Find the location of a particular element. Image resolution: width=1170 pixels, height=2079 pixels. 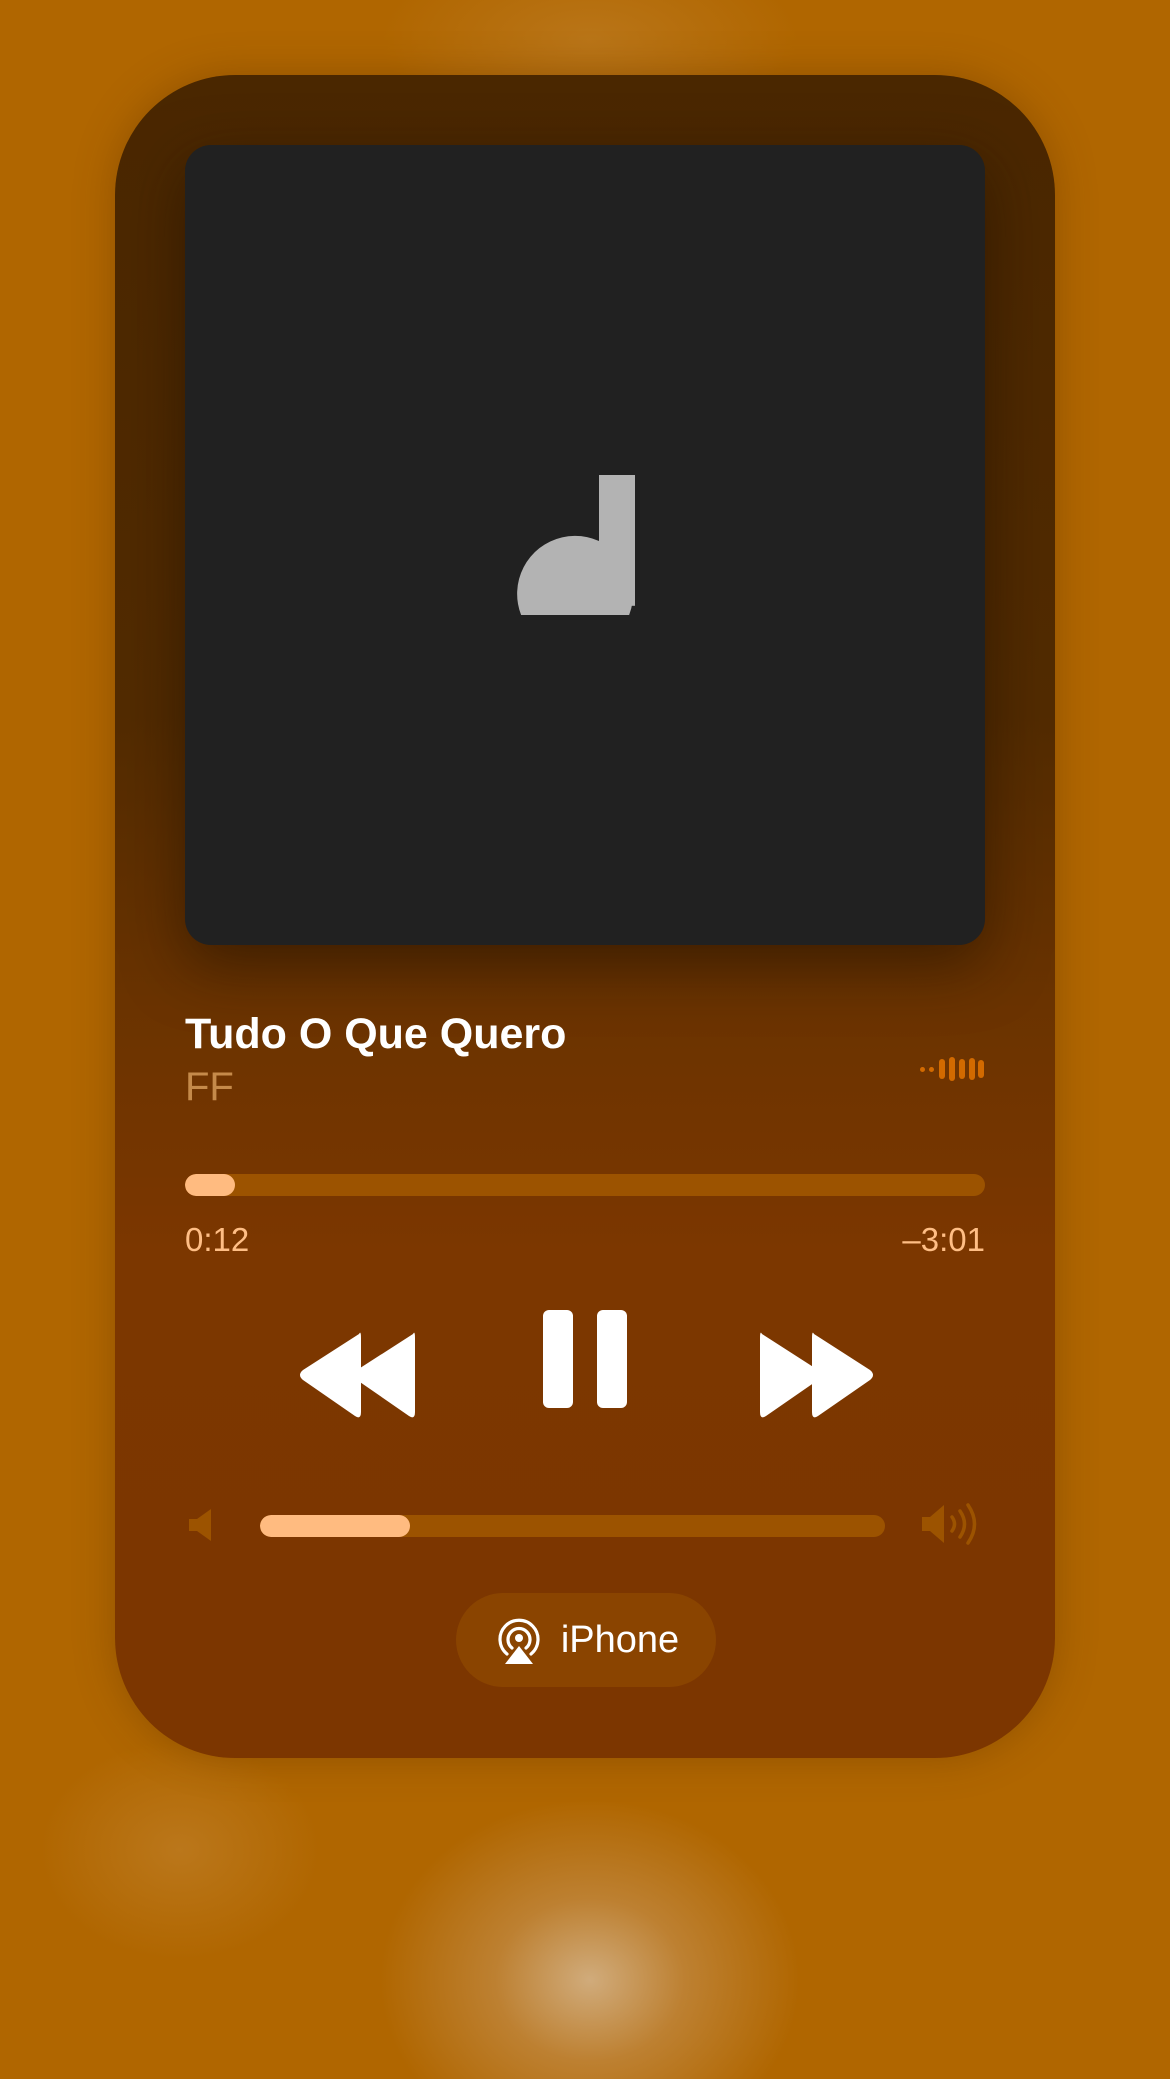

waveform-icon is located at coordinates (952, 1069).